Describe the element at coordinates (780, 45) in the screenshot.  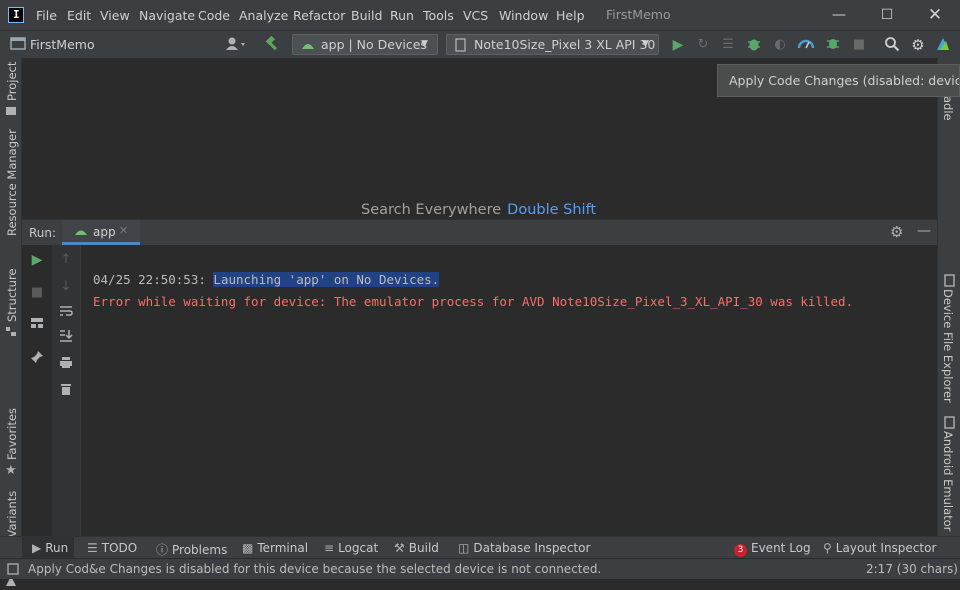
I see `attach-debugger-icon: ◐` at that location.